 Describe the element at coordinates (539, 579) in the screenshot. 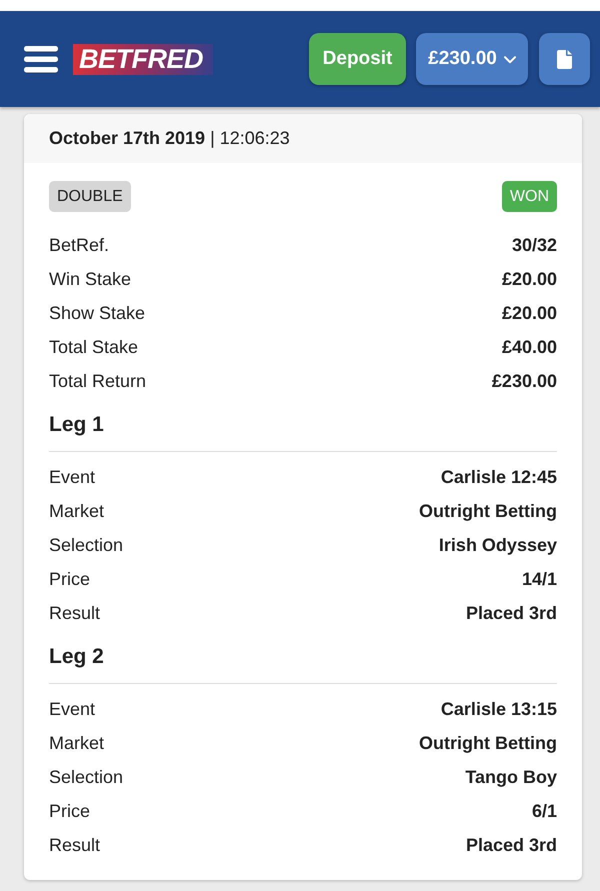

I see `detail-value: 14/1` at that location.